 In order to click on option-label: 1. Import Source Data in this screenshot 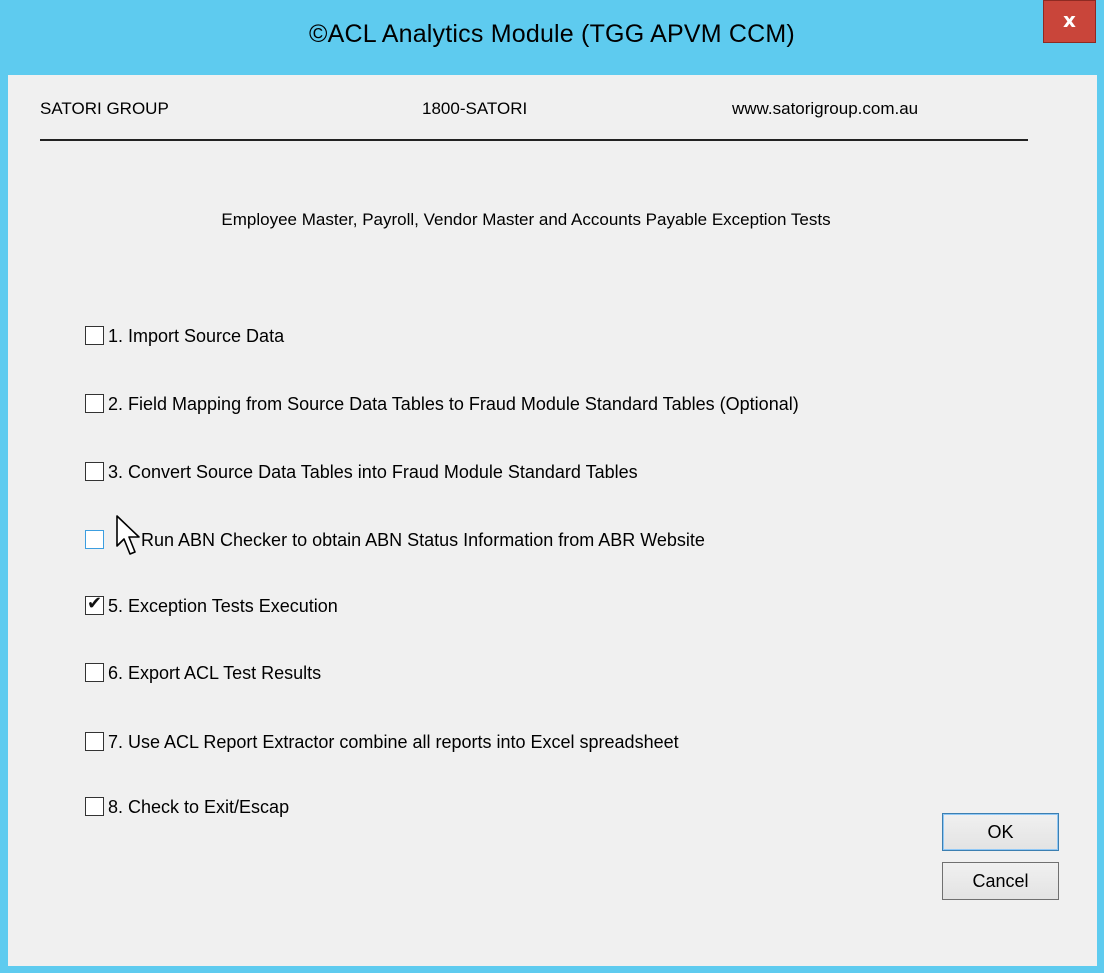, I will do `click(196, 336)`.